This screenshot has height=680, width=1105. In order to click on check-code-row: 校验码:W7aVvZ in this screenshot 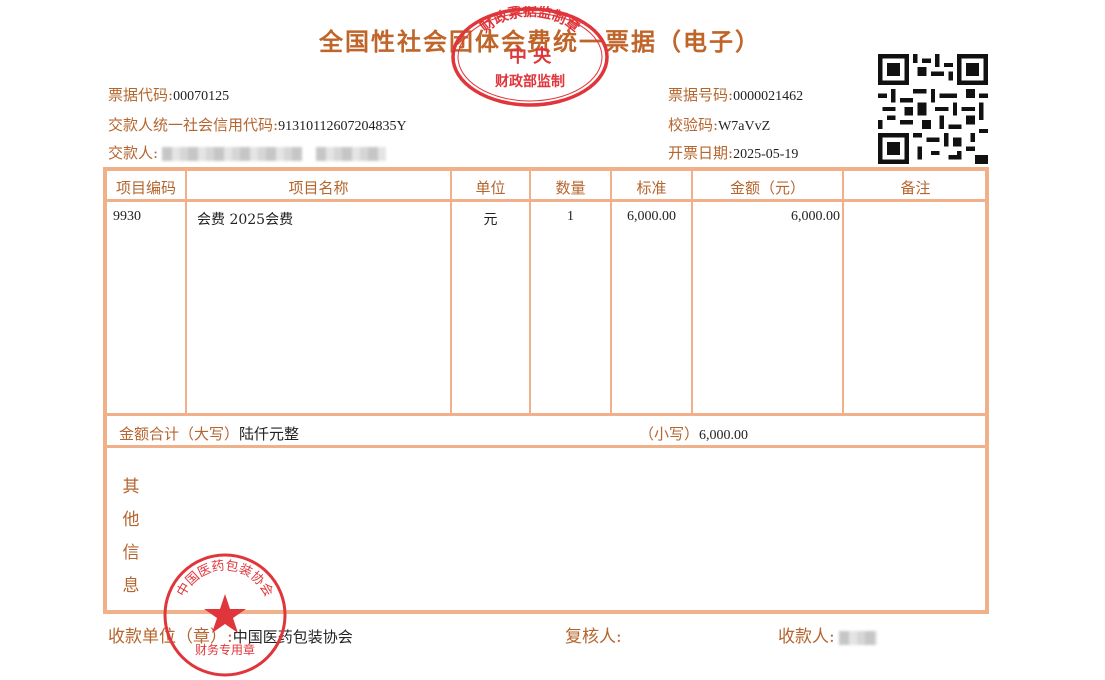, I will do `click(719, 124)`.